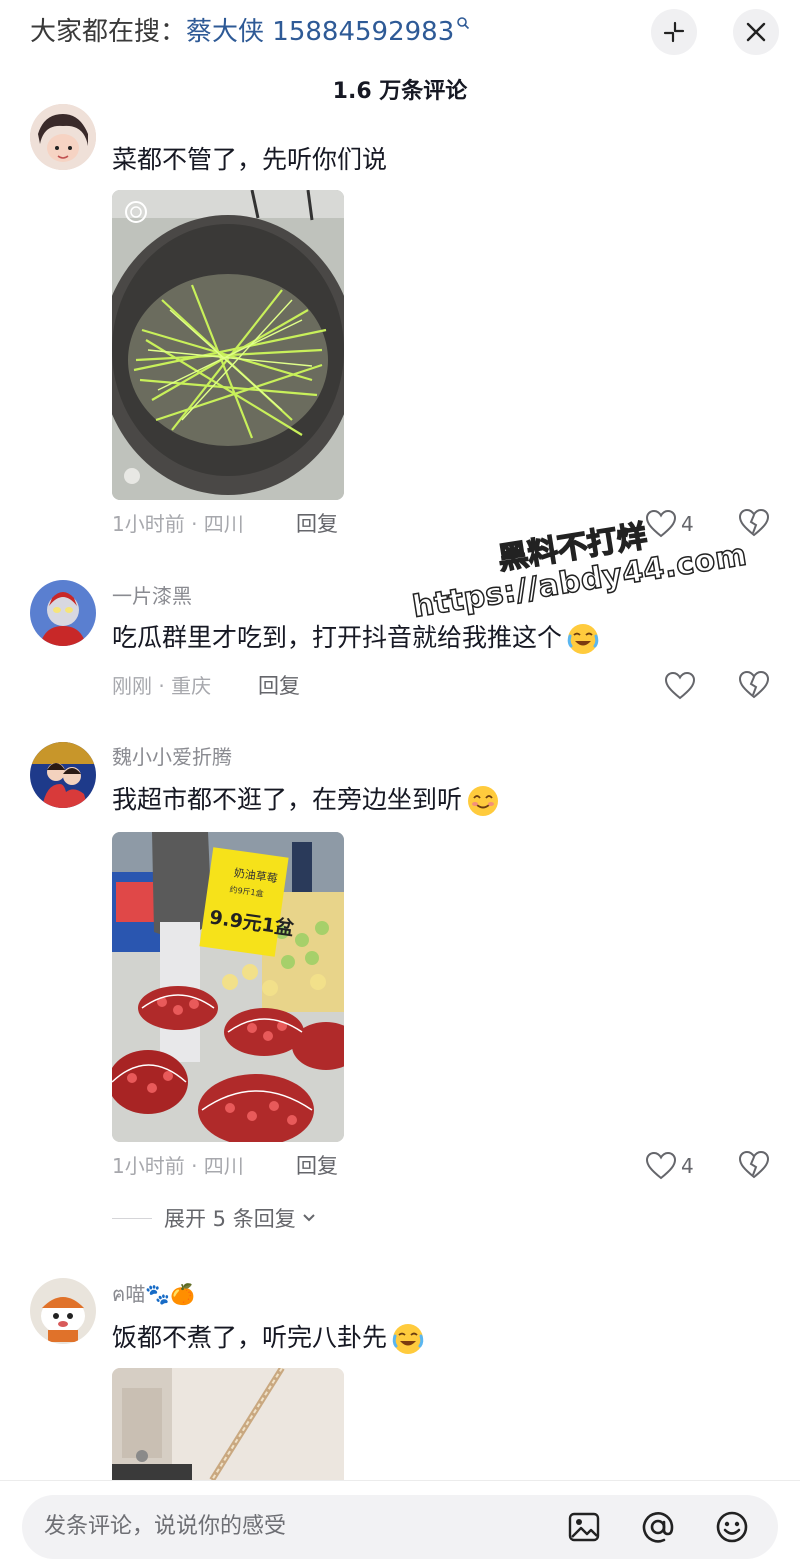 This screenshot has width=800, height=1560. I want to click on comment-composer-bar: 发条评论，说说你的感受, so click(400, 1520).